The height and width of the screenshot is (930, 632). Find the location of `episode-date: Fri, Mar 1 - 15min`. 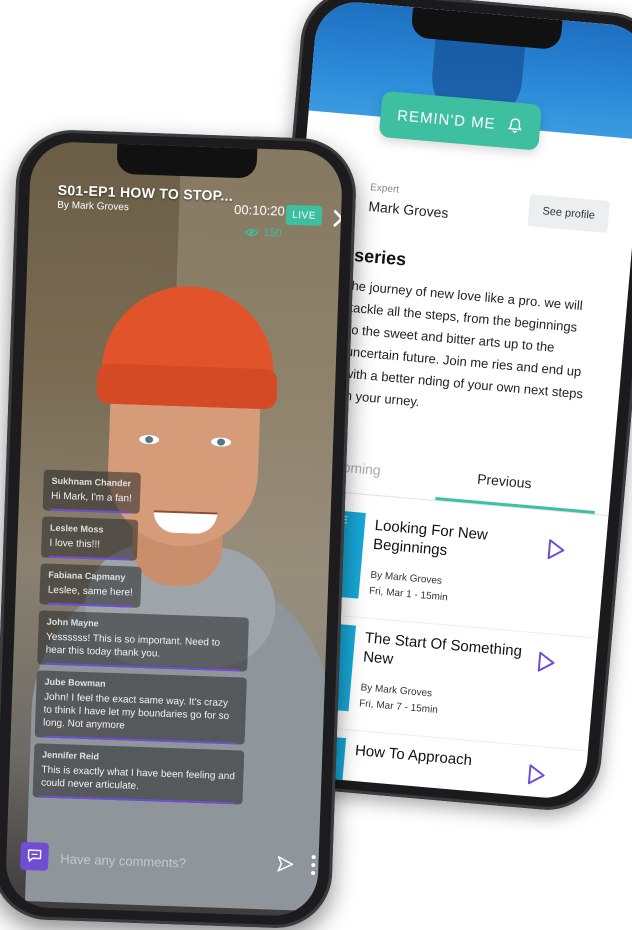

episode-date: Fri, Mar 1 - 15min is located at coordinates (408, 594).